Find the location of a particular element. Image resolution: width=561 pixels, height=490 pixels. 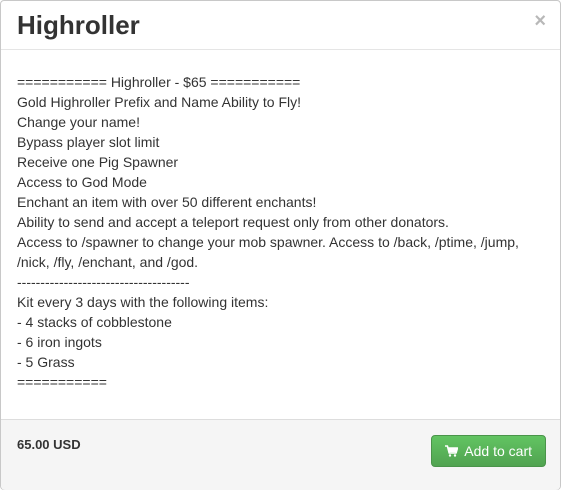

modal-footer: 65.00 USD Add to cart is located at coordinates (280, 454).